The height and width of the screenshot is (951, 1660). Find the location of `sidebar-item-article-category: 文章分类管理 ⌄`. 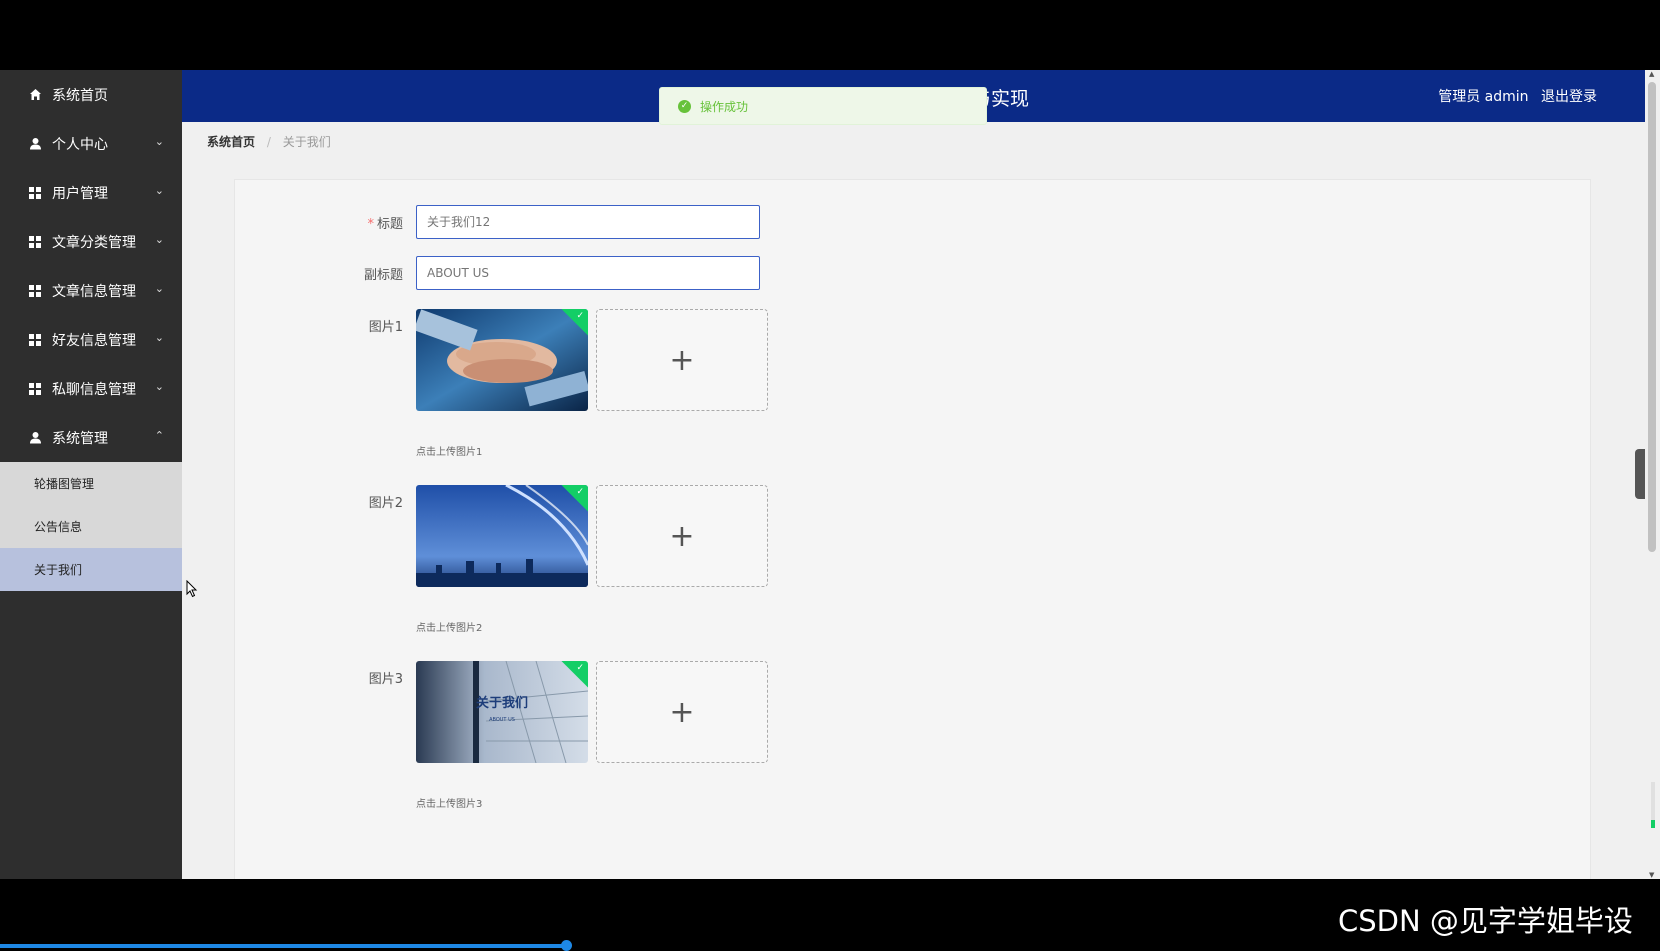

sidebar-item-article-category: 文章分类管理 ⌄ is located at coordinates (91, 241).